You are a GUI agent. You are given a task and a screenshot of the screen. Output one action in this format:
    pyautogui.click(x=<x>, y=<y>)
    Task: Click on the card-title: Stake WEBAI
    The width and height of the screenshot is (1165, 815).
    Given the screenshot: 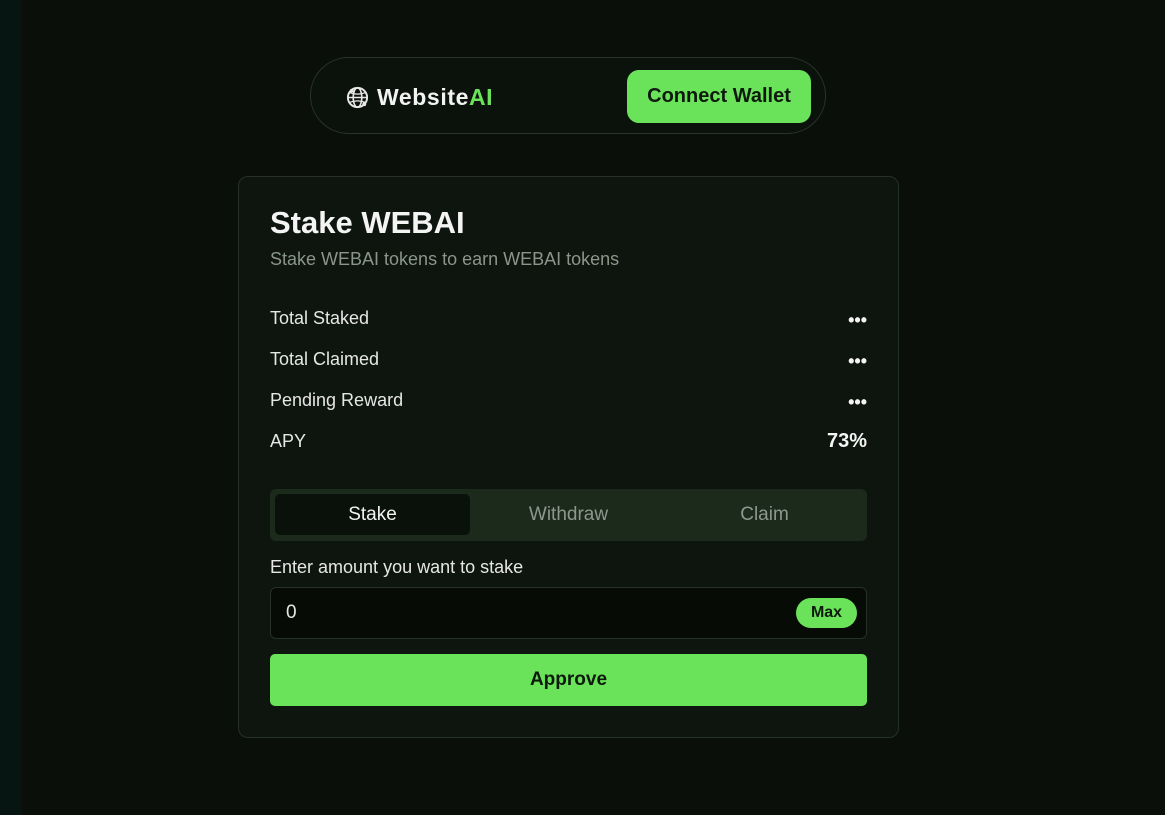 What is the action you would take?
    pyautogui.click(x=367, y=222)
    